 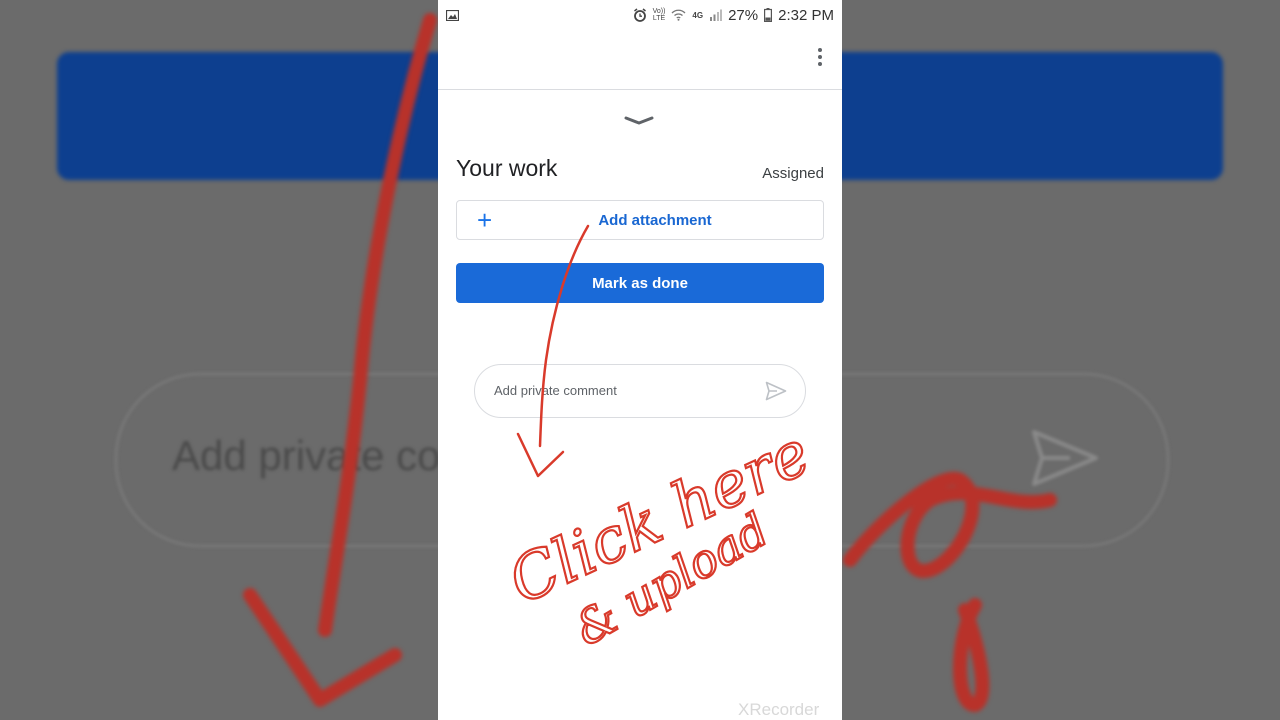 I want to click on send-icon, so click(x=776, y=391).